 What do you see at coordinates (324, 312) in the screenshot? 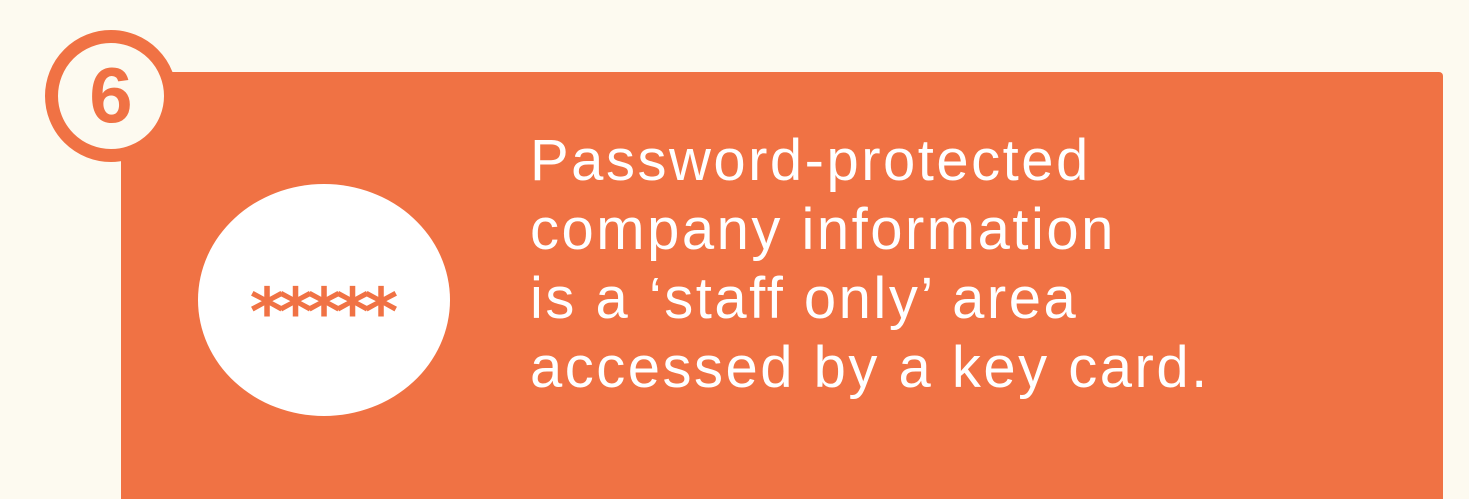
I see `password-mask-text: *****` at bounding box center [324, 312].